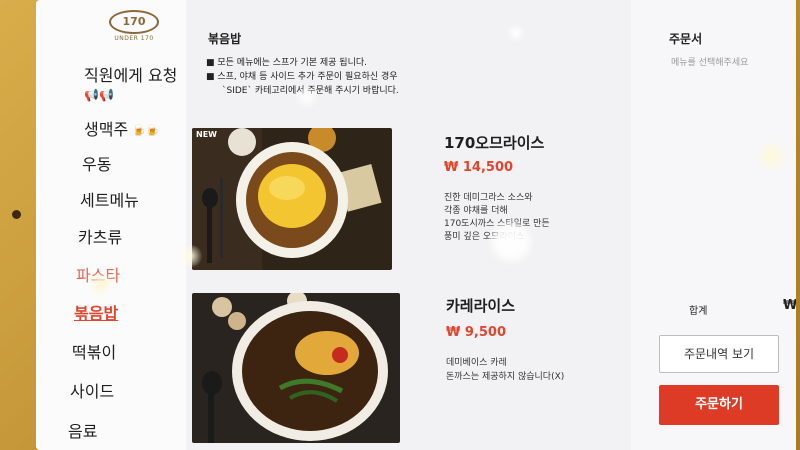 This screenshot has width=800, height=450. Describe the element at coordinates (106, 129) in the screenshot. I see `sidebar-item-label: 생맥주` at that location.